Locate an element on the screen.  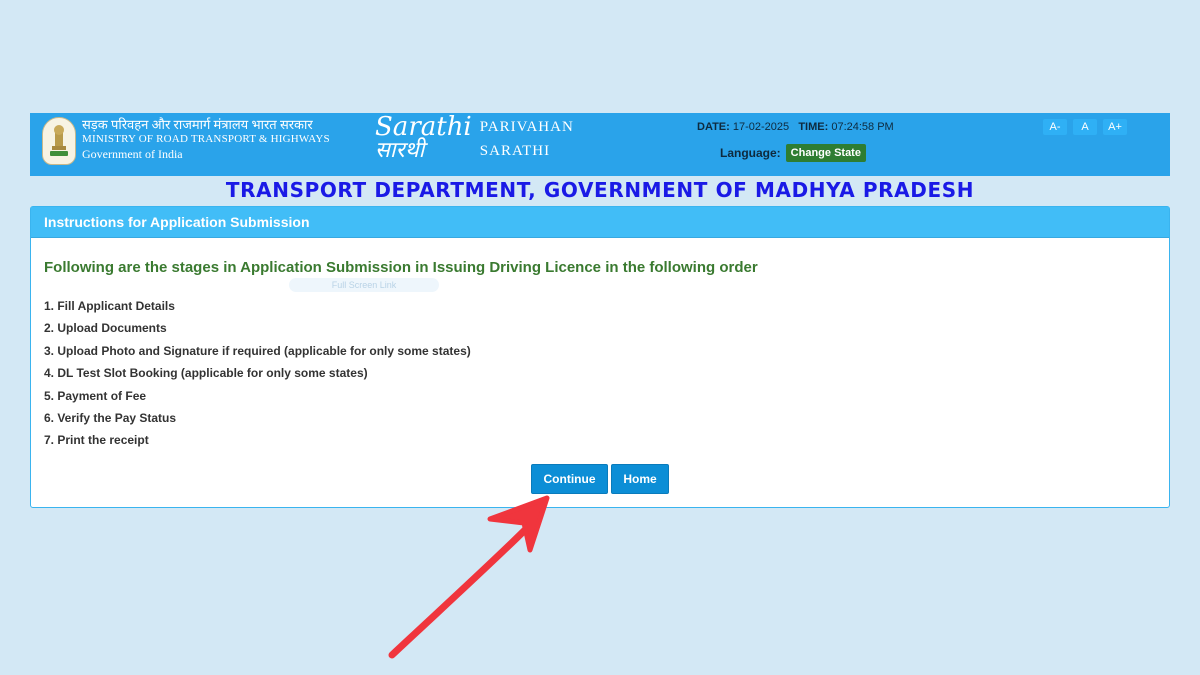
time-value: 07:24:58 PM is located at coordinates (862, 127).